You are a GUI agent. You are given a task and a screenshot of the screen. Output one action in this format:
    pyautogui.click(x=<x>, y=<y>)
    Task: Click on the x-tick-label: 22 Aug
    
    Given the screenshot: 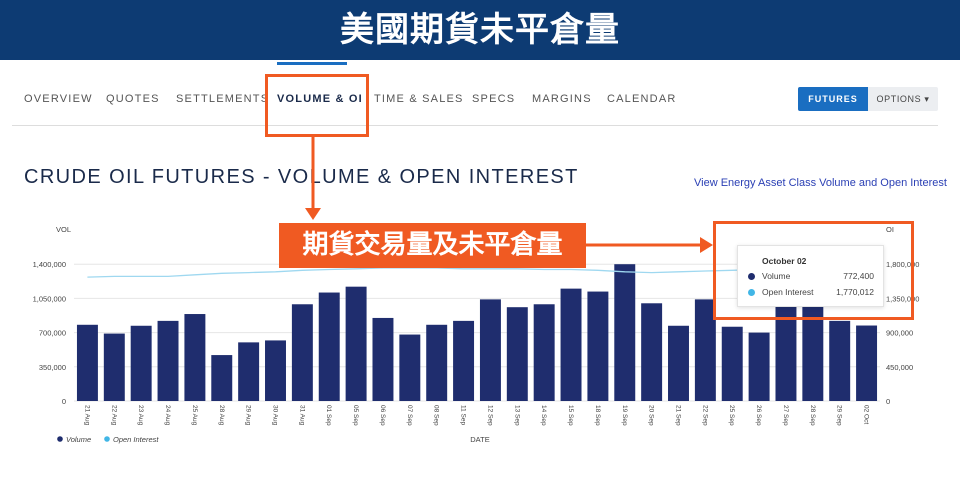 What is the action you would take?
    pyautogui.click(x=113, y=415)
    